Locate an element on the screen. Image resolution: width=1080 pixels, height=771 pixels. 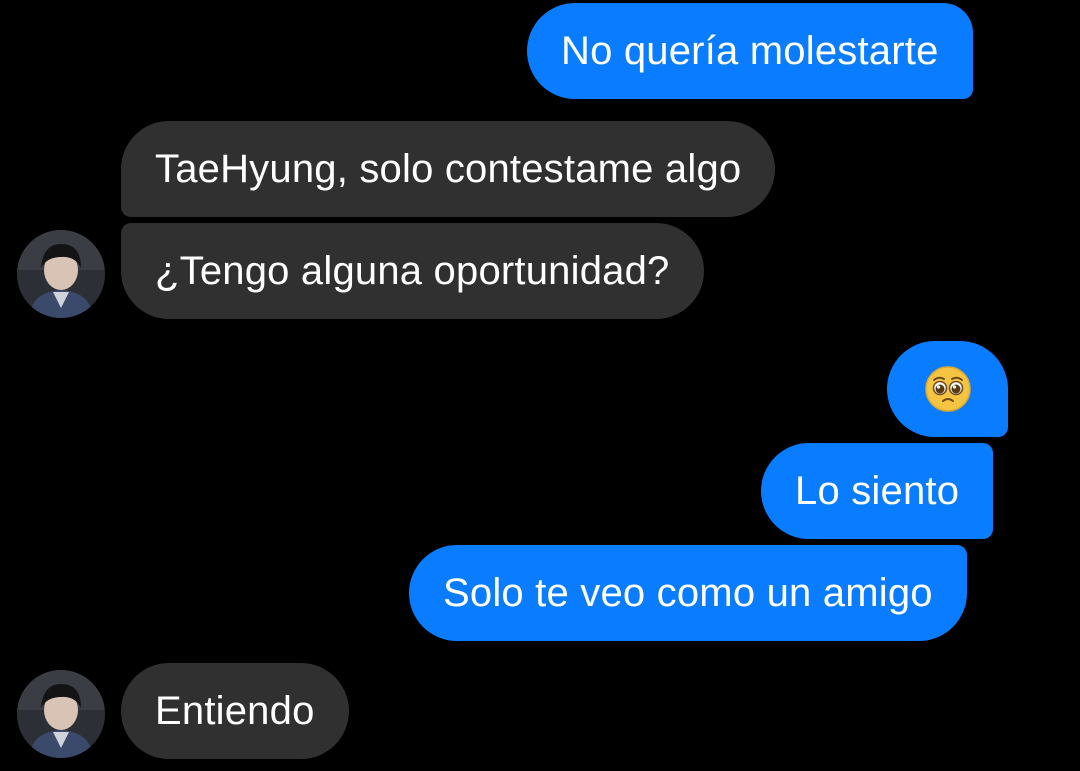
message-text: Lo siento is located at coordinates (877, 490).